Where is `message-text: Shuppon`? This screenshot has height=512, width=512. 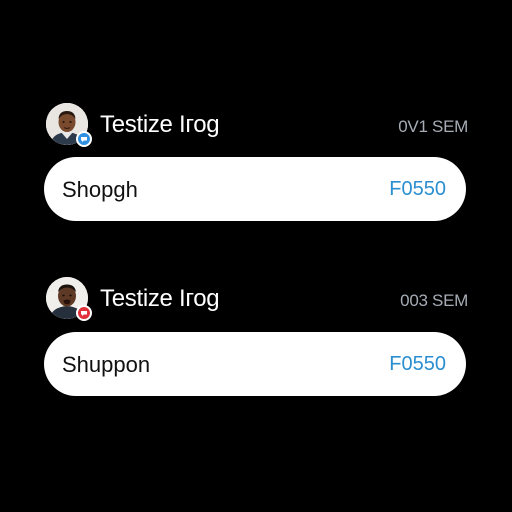 message-text: Shuppon is located at coordinates (106, 364).